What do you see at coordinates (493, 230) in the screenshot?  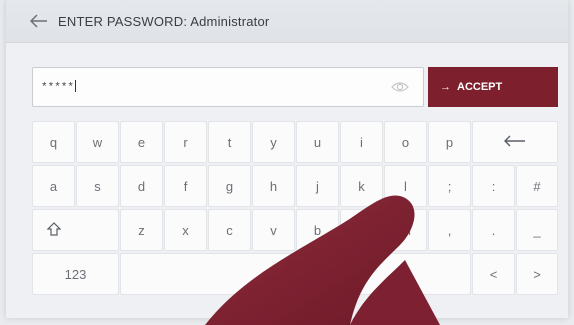 I see `key-period: .` at bounding box center [493, 230].